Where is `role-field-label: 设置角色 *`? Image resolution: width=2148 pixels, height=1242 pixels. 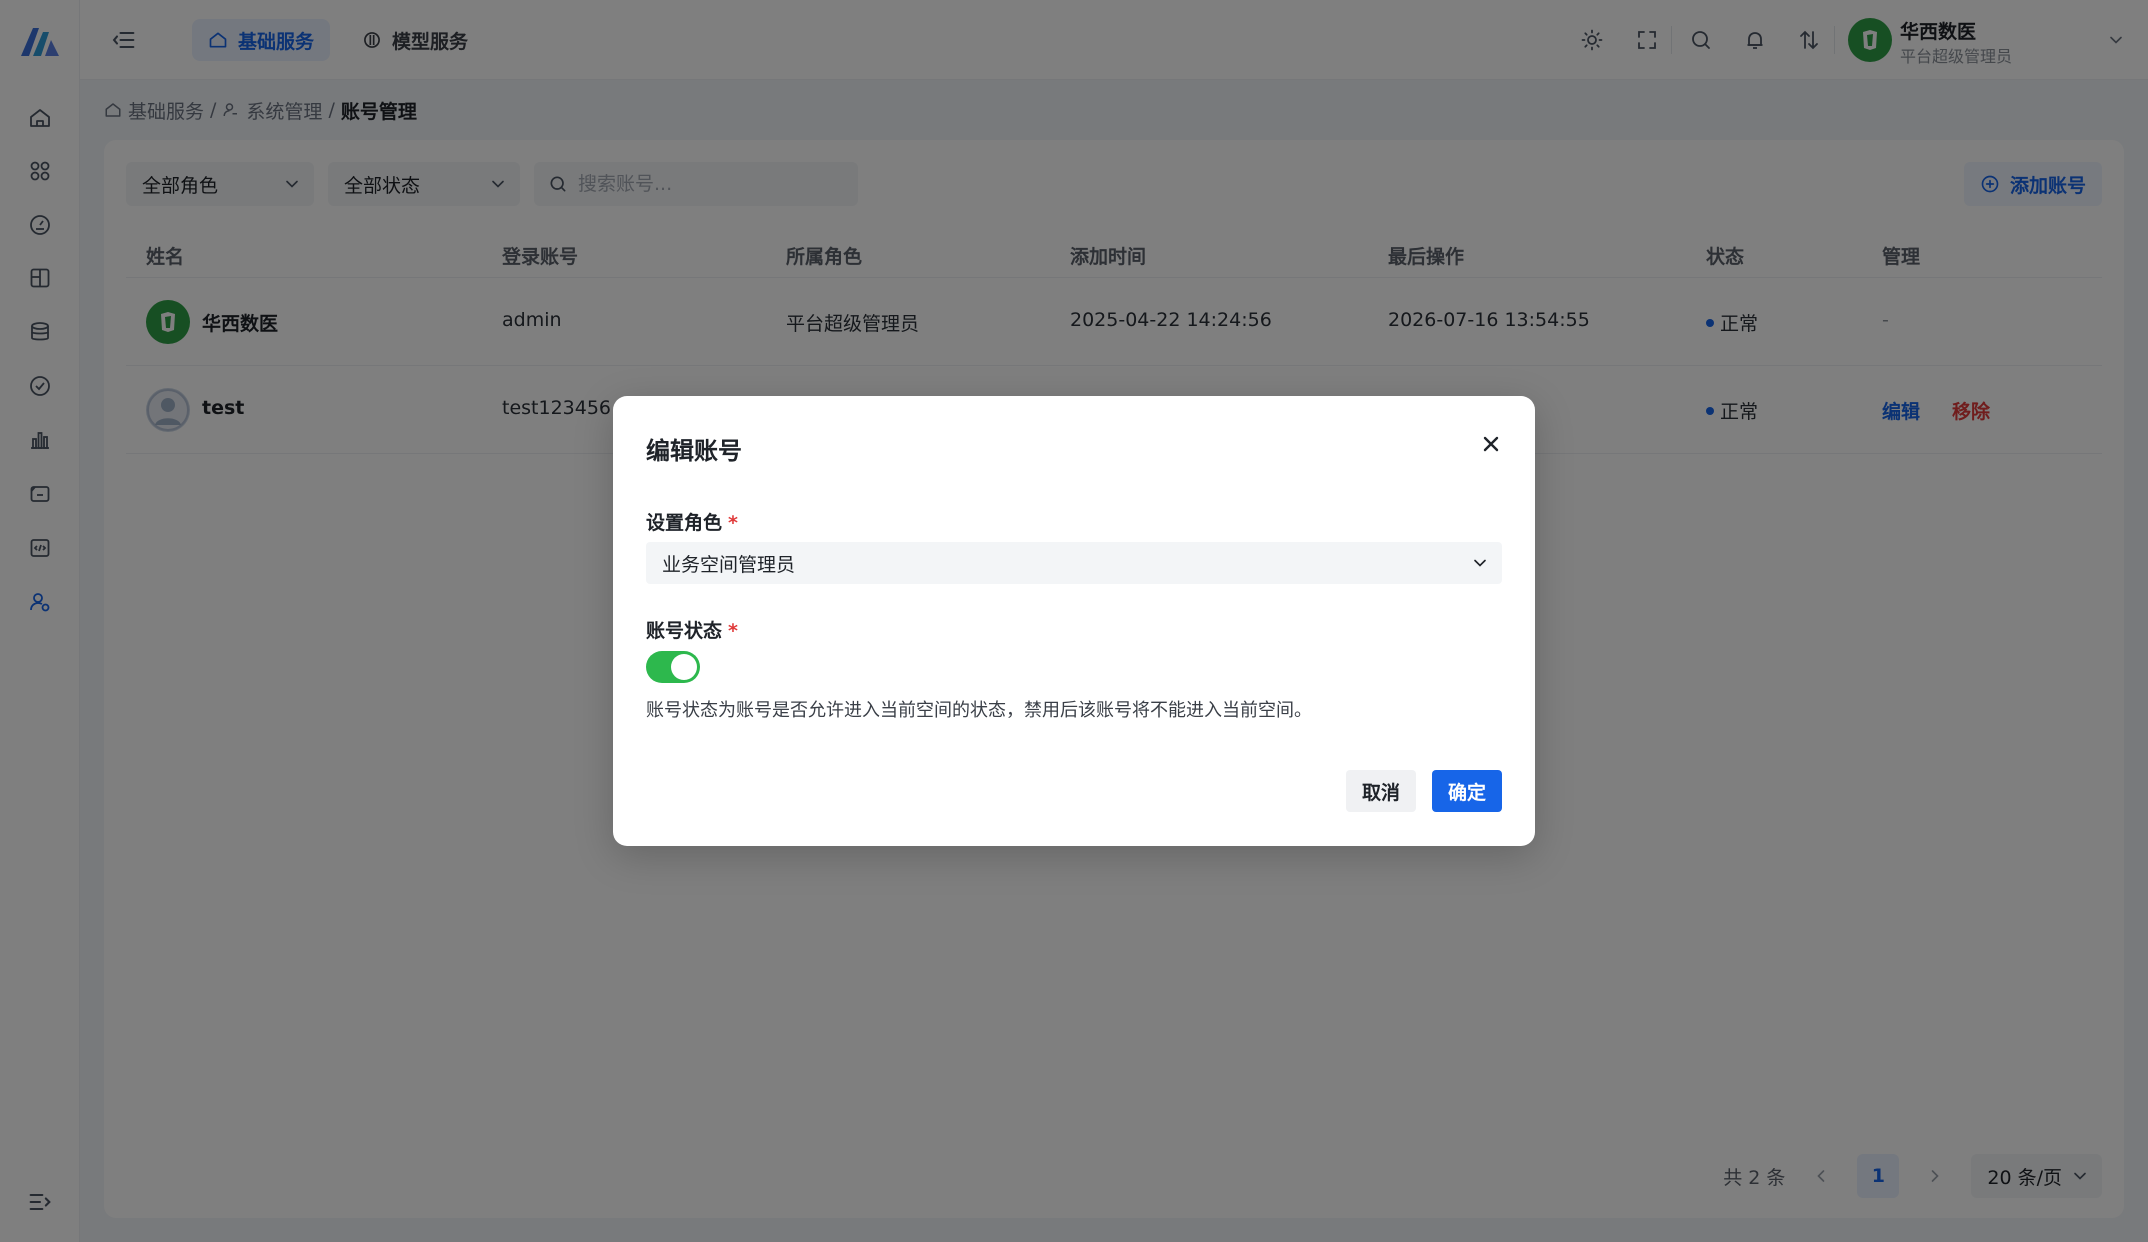
role-field-label: 设置角色 * is located at coordinates (692, 521).